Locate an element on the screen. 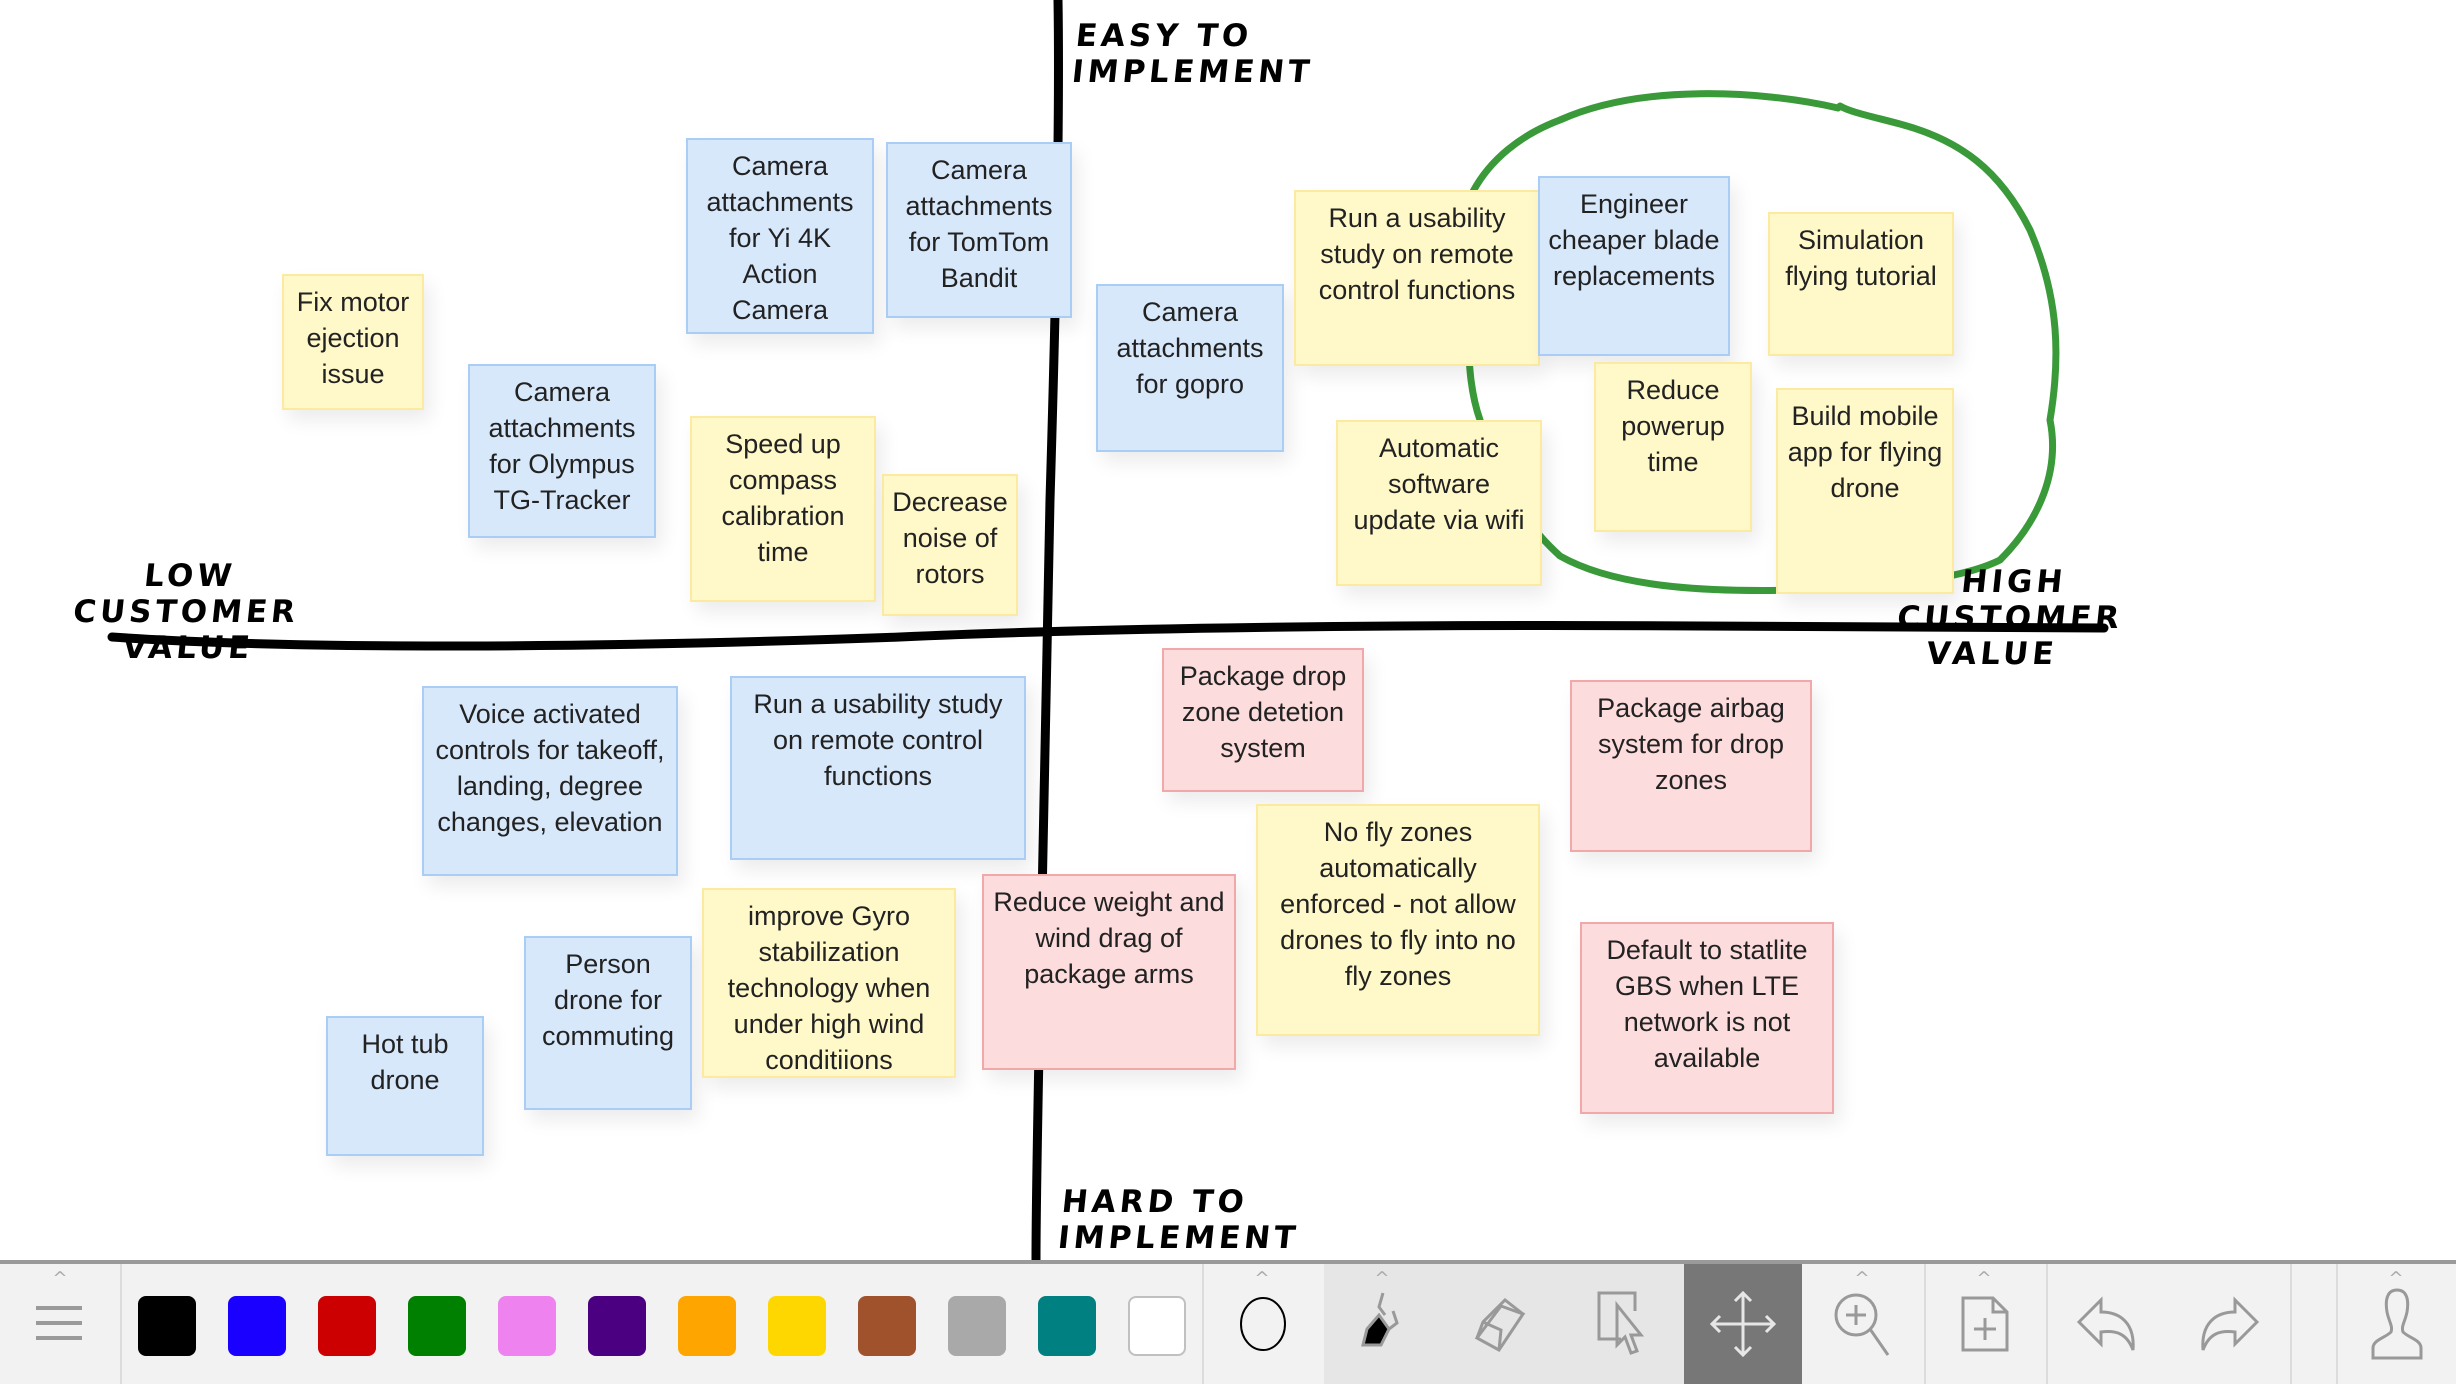 The image size is (2456, 1384). stroke-size-button: ^ is located at coordinates (1263, 1324).